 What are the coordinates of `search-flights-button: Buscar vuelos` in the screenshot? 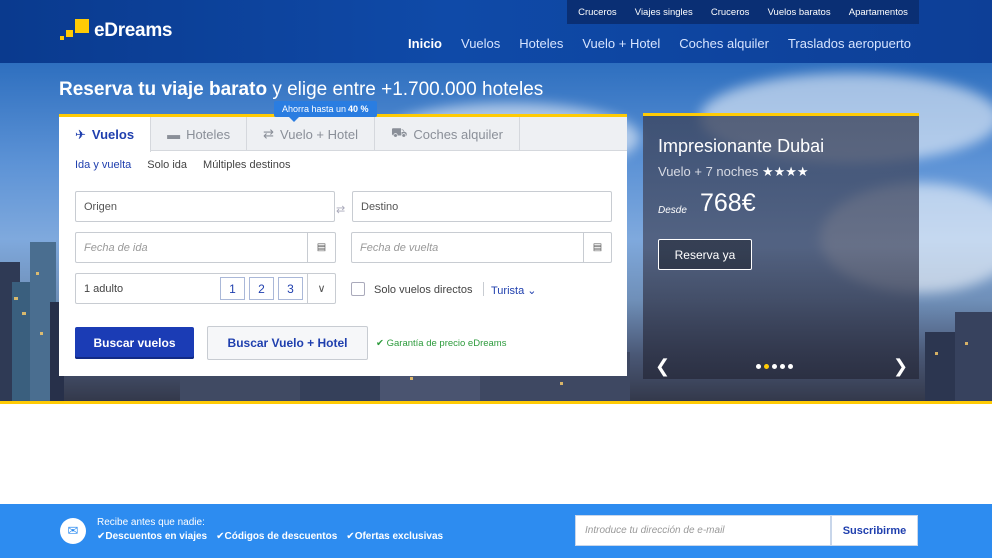 It's located at (134, 343).